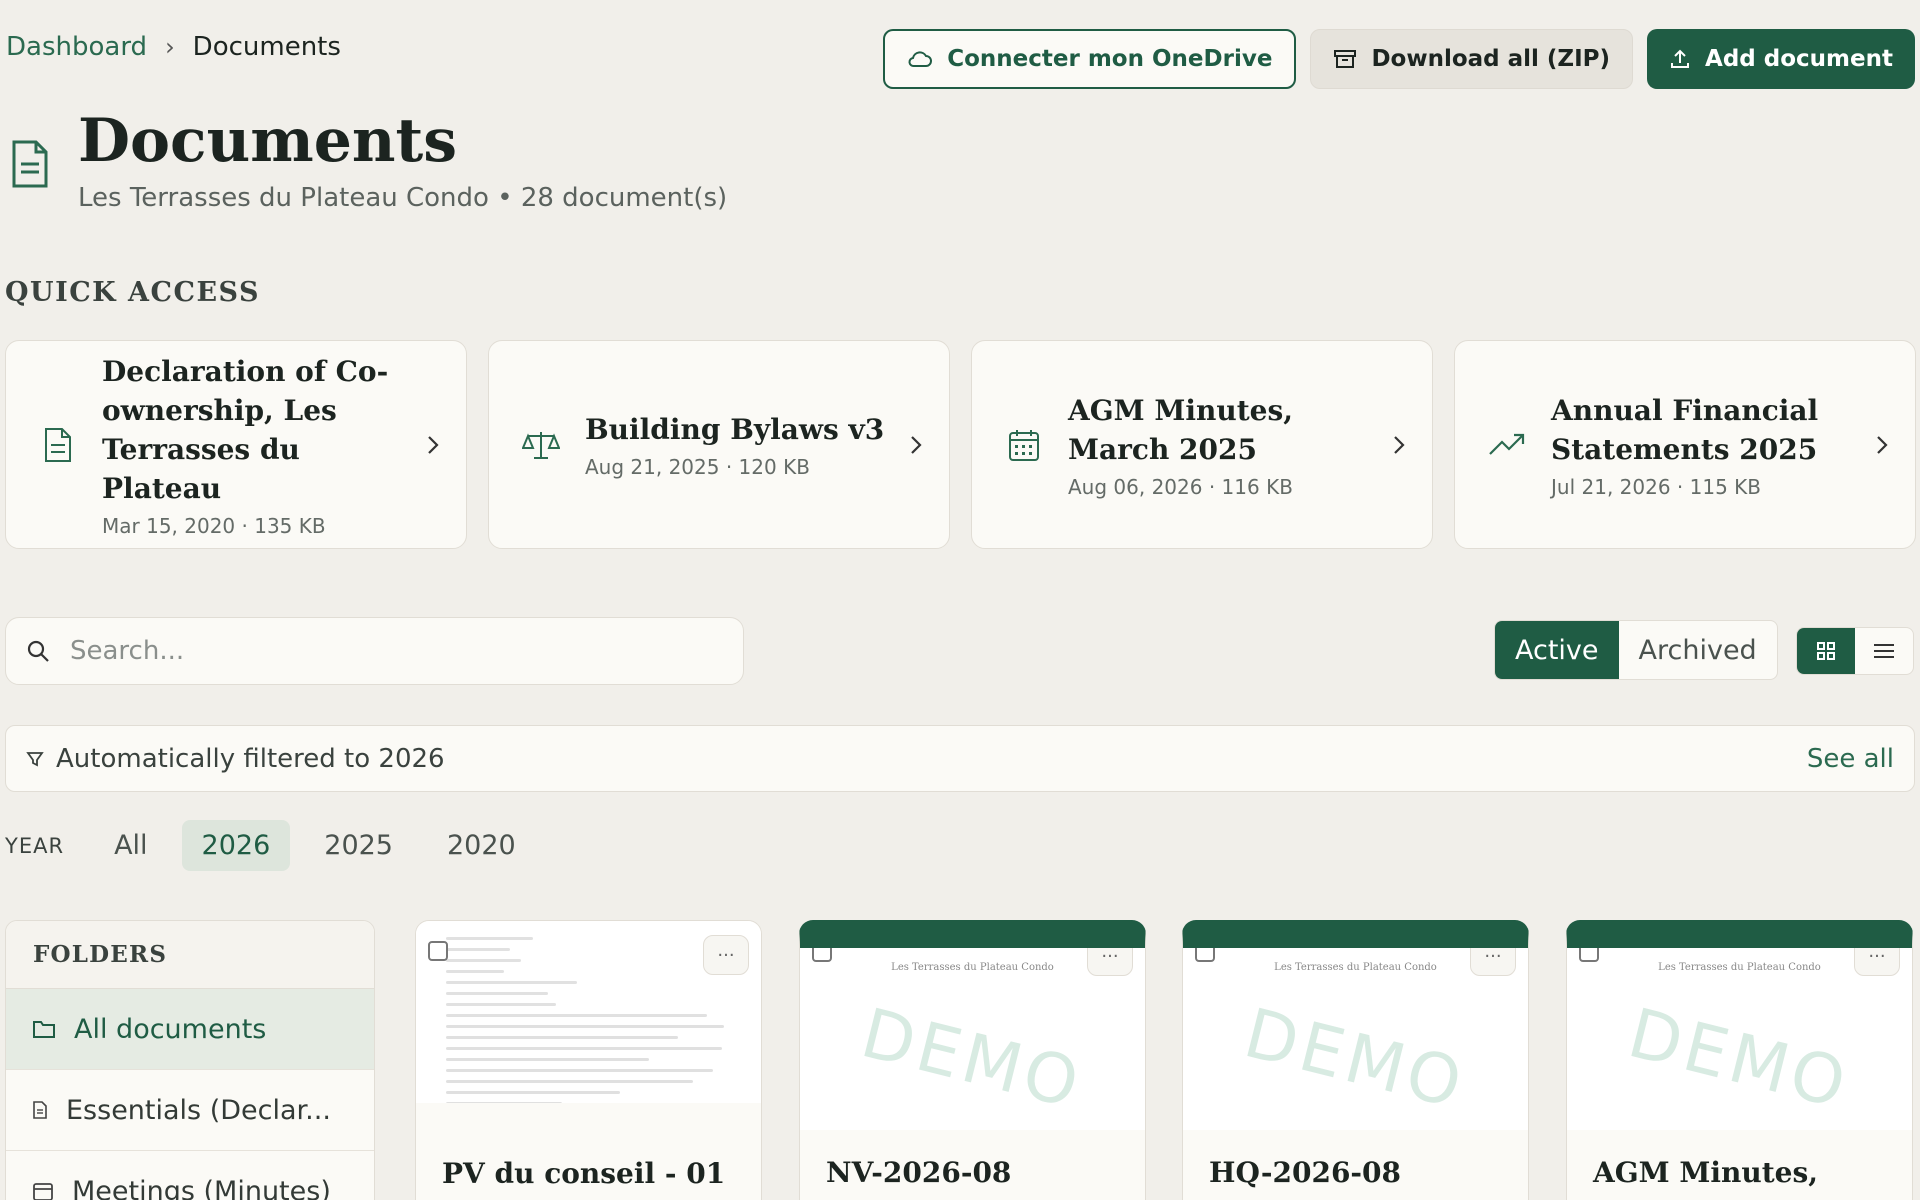 The height and width of the screenshot is (1200, 1920). Describe the element at coordinates (1705, 1172) in the screenshot. I see `document-title: AGM Minutes,` at that location.